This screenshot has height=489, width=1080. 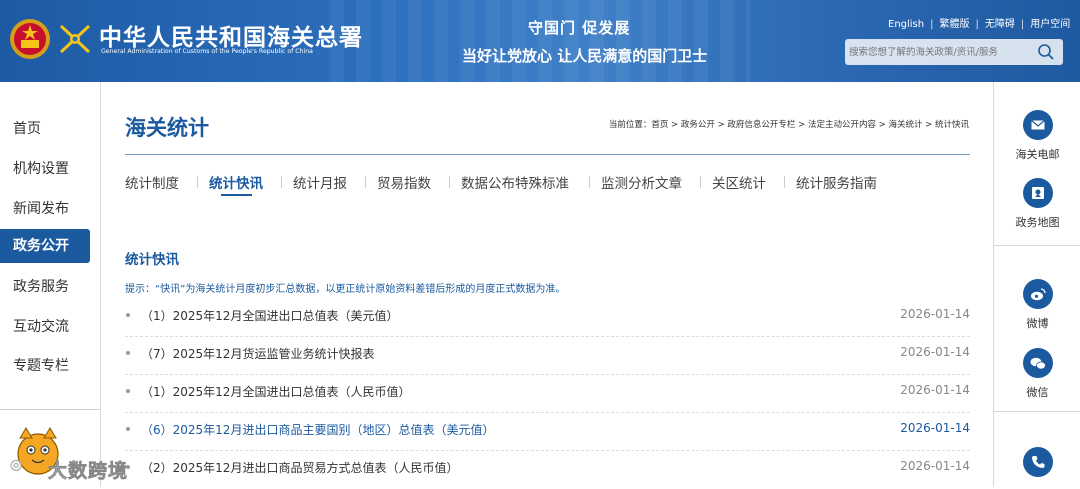 What do you see at coordinates (1037, 363) in the screenshot?
I see `wechat-icon` at bounding box center [1037, 363].